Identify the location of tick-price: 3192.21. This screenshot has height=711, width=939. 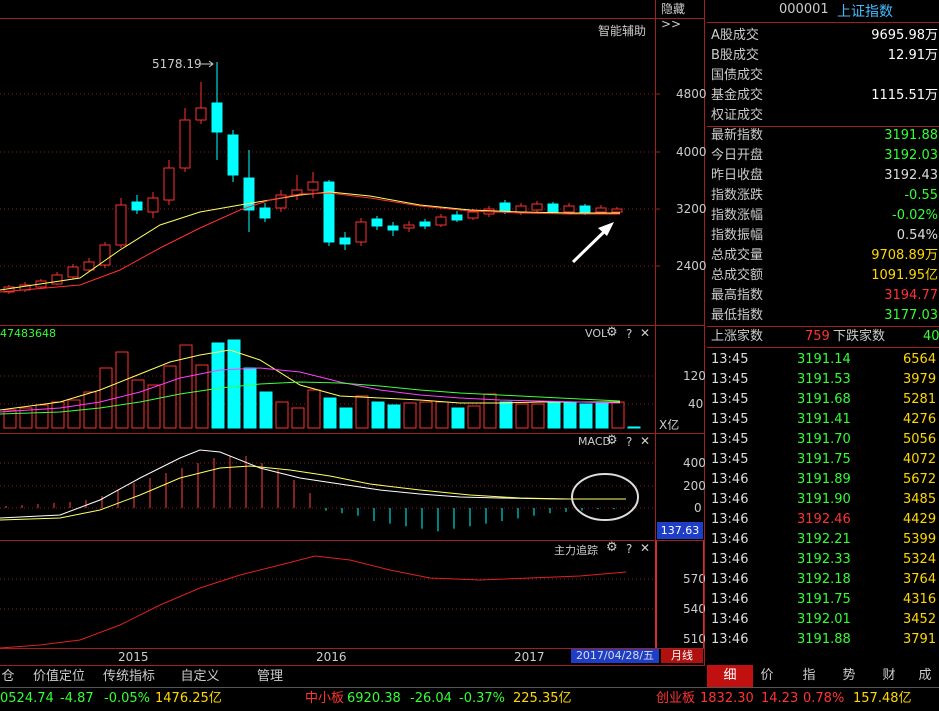
(824, 539).